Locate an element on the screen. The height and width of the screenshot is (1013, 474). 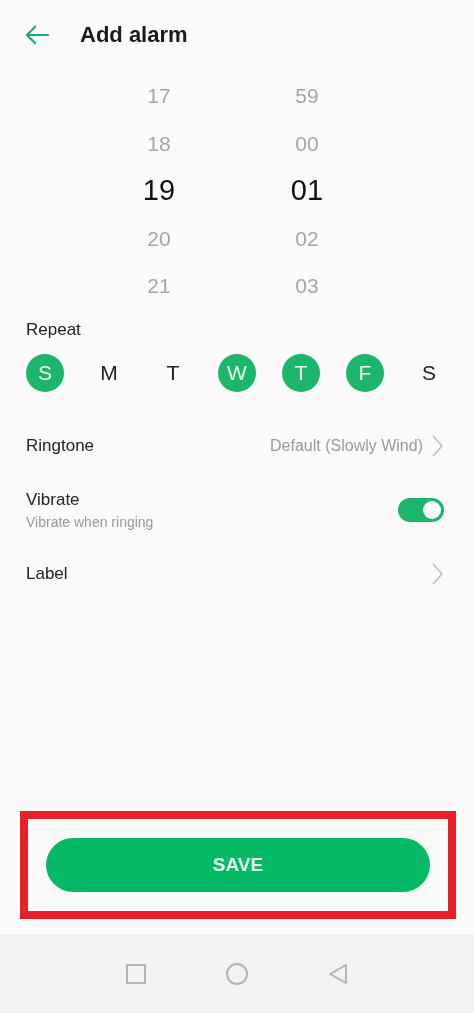
day-toggle: M is located at coordinates (109, 372).